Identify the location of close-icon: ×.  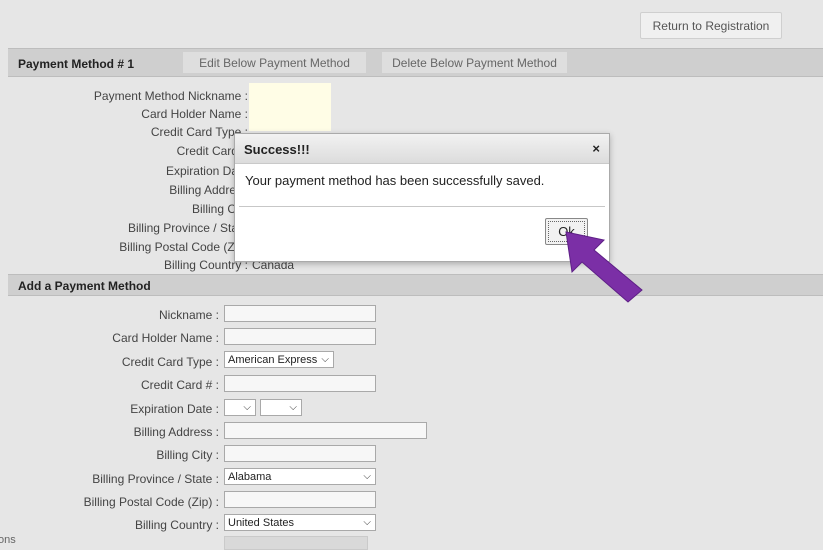
(596, 148).